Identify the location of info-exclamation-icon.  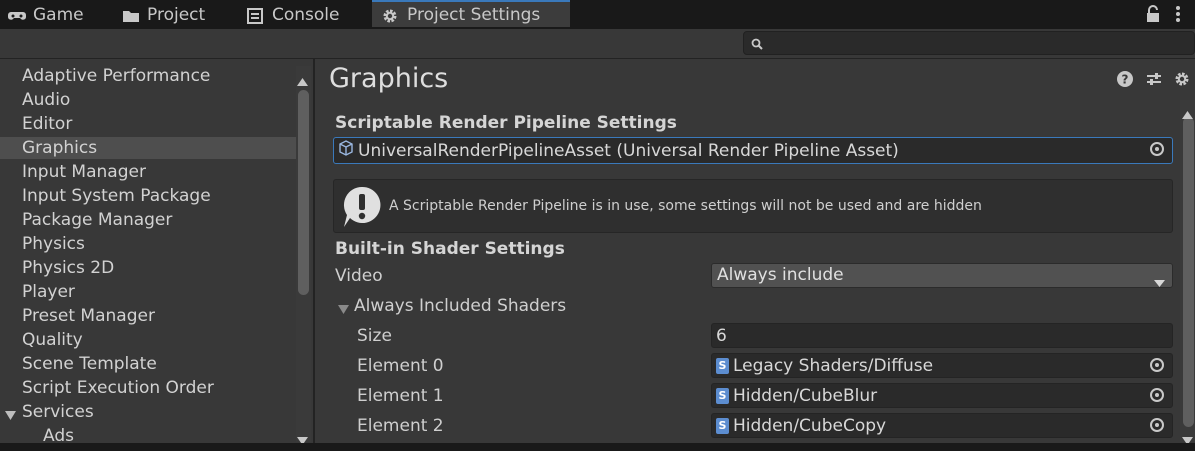
(362, 209).